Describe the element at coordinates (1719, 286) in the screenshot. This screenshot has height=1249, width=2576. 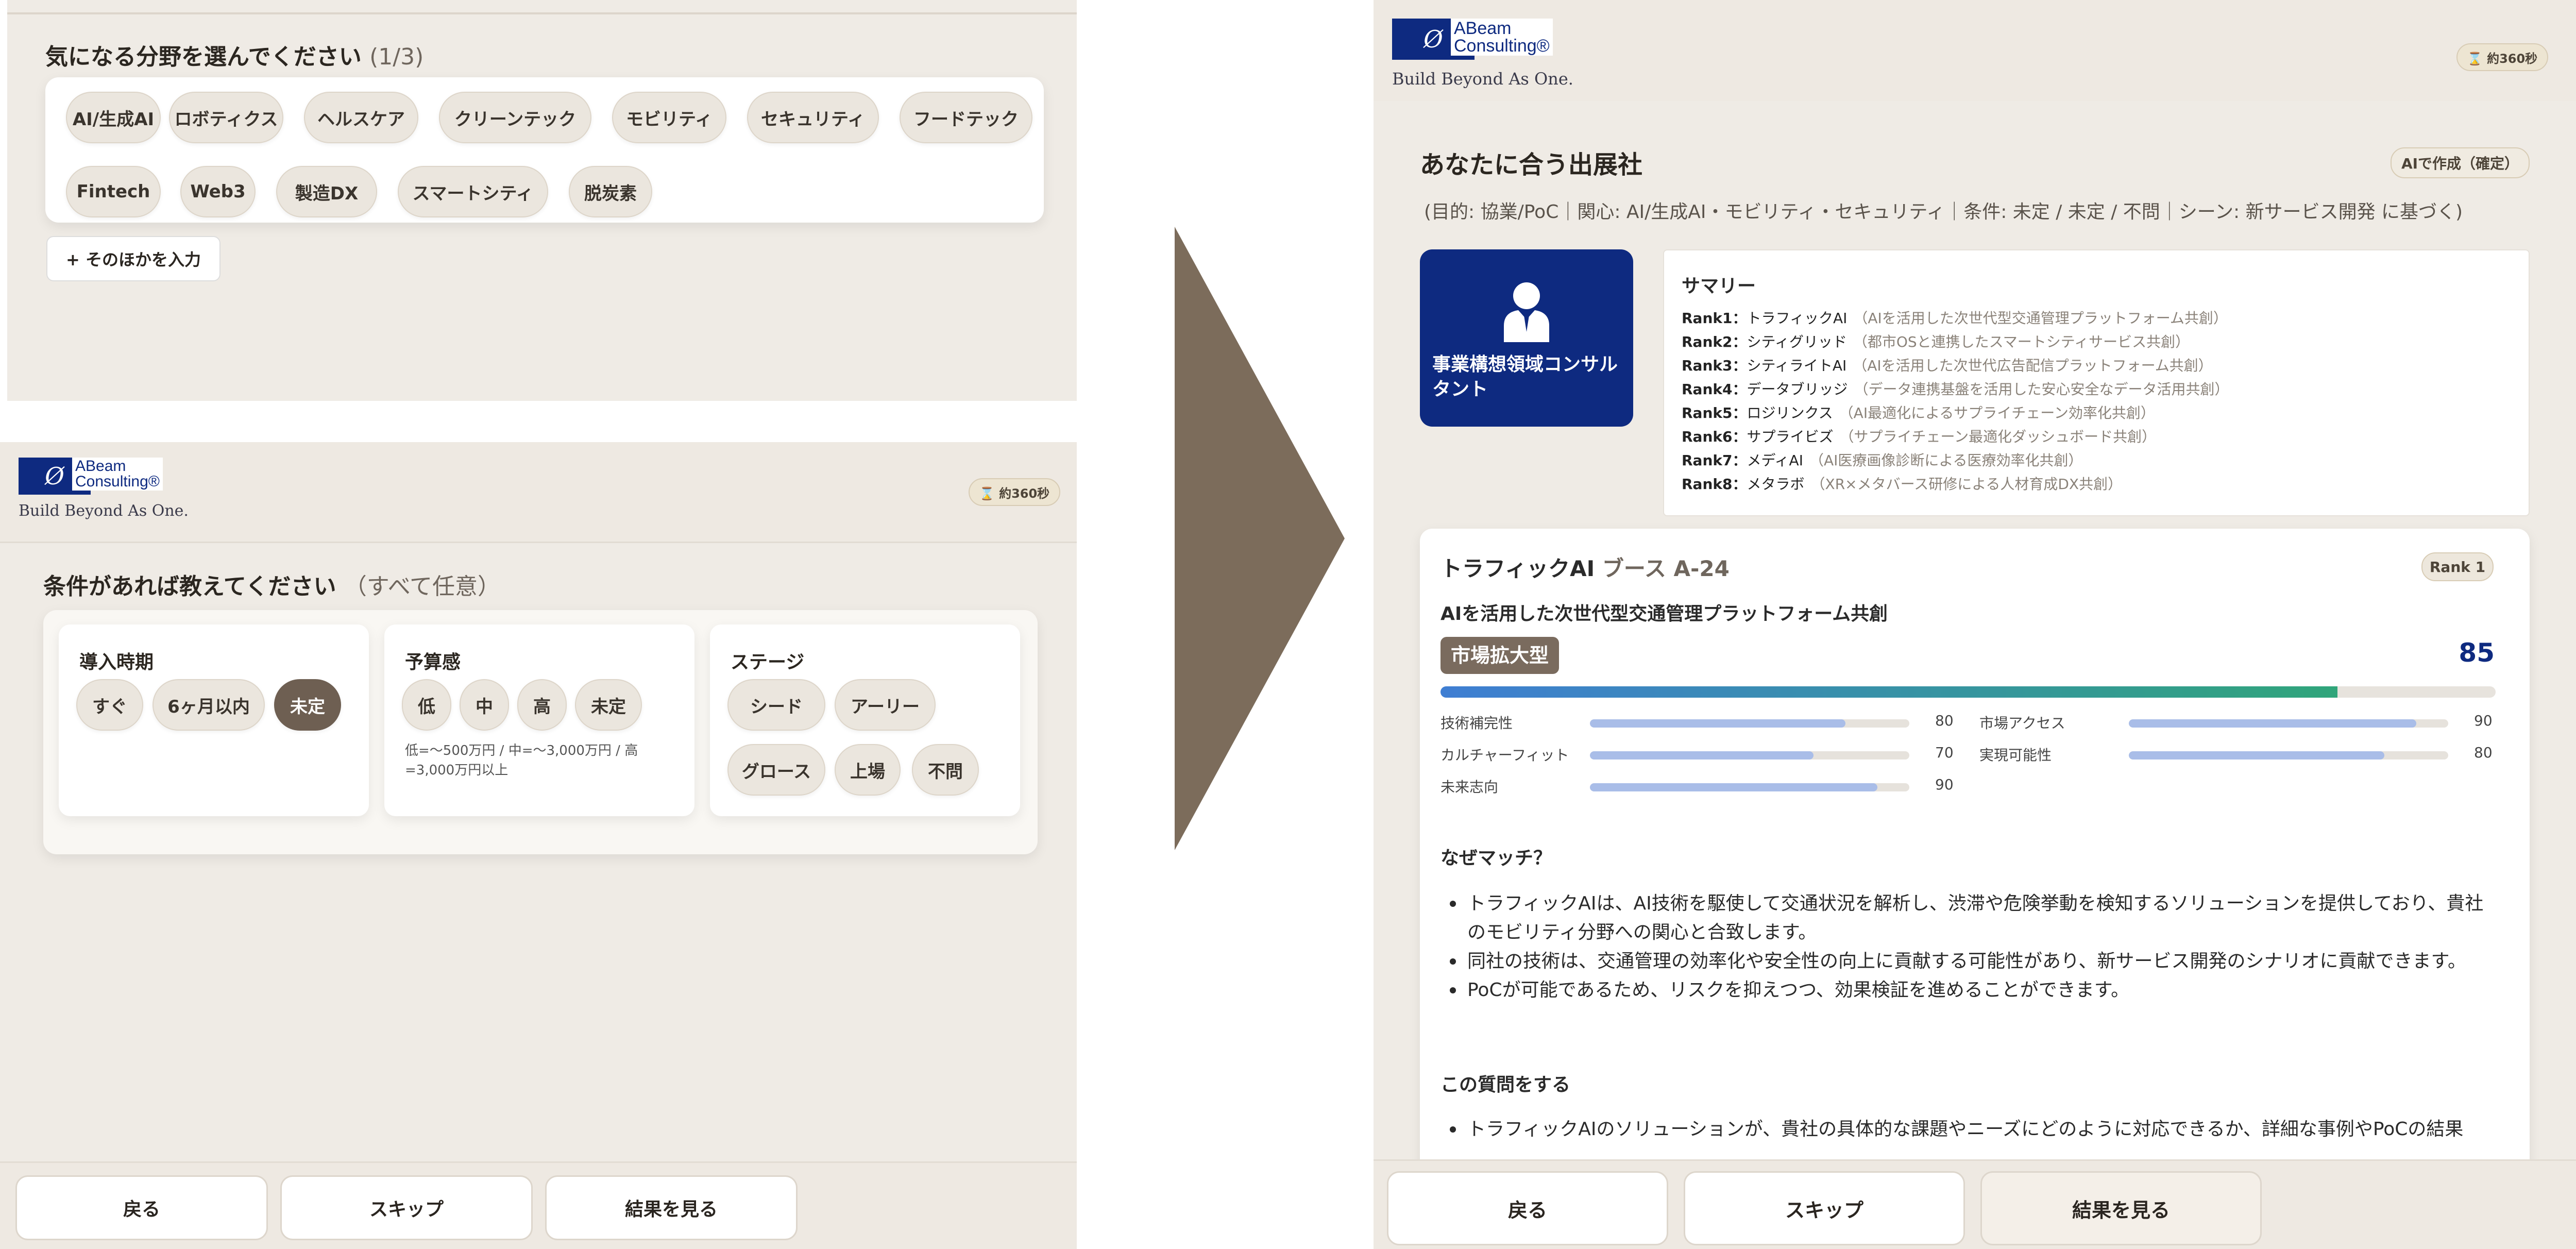
I see `summary-title: サマリー` at that location.